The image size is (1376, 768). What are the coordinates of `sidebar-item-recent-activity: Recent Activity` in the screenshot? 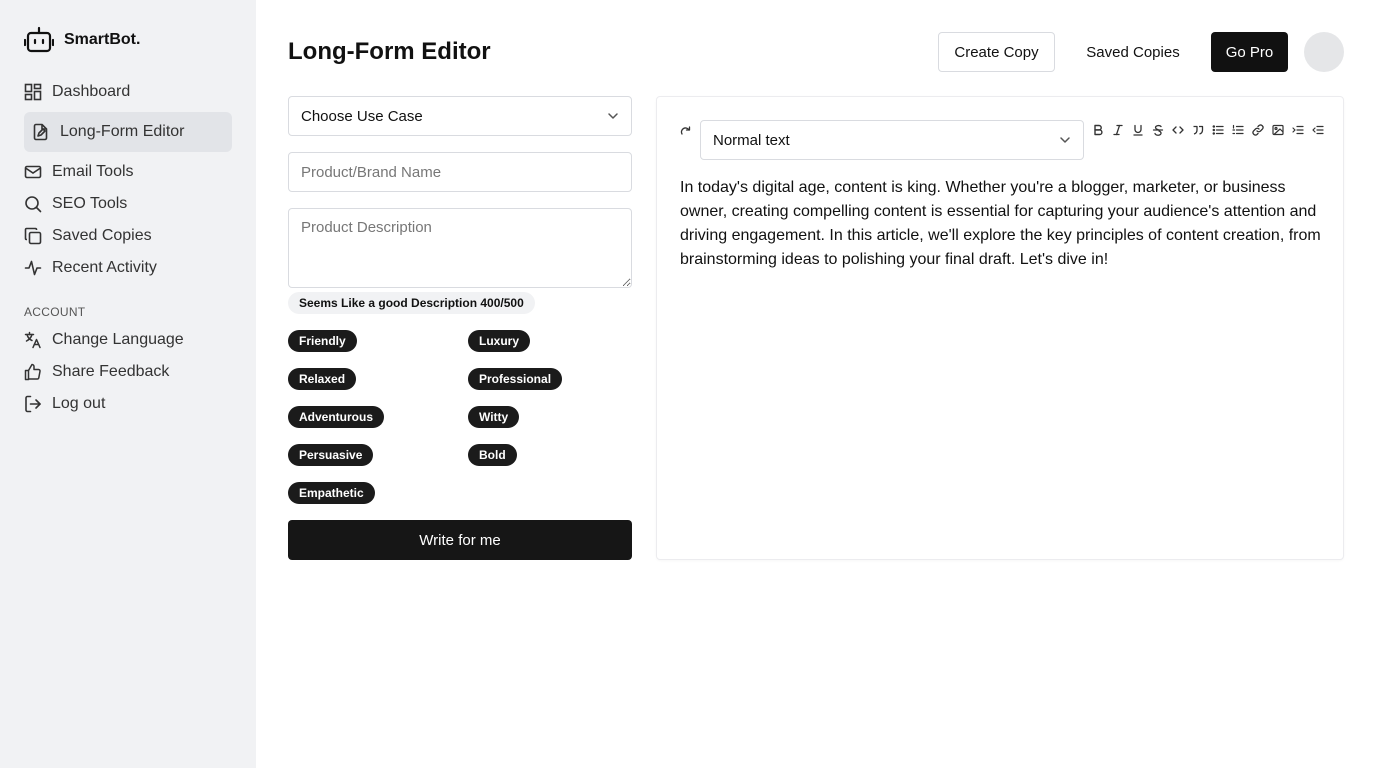 It's located at (128, 268).